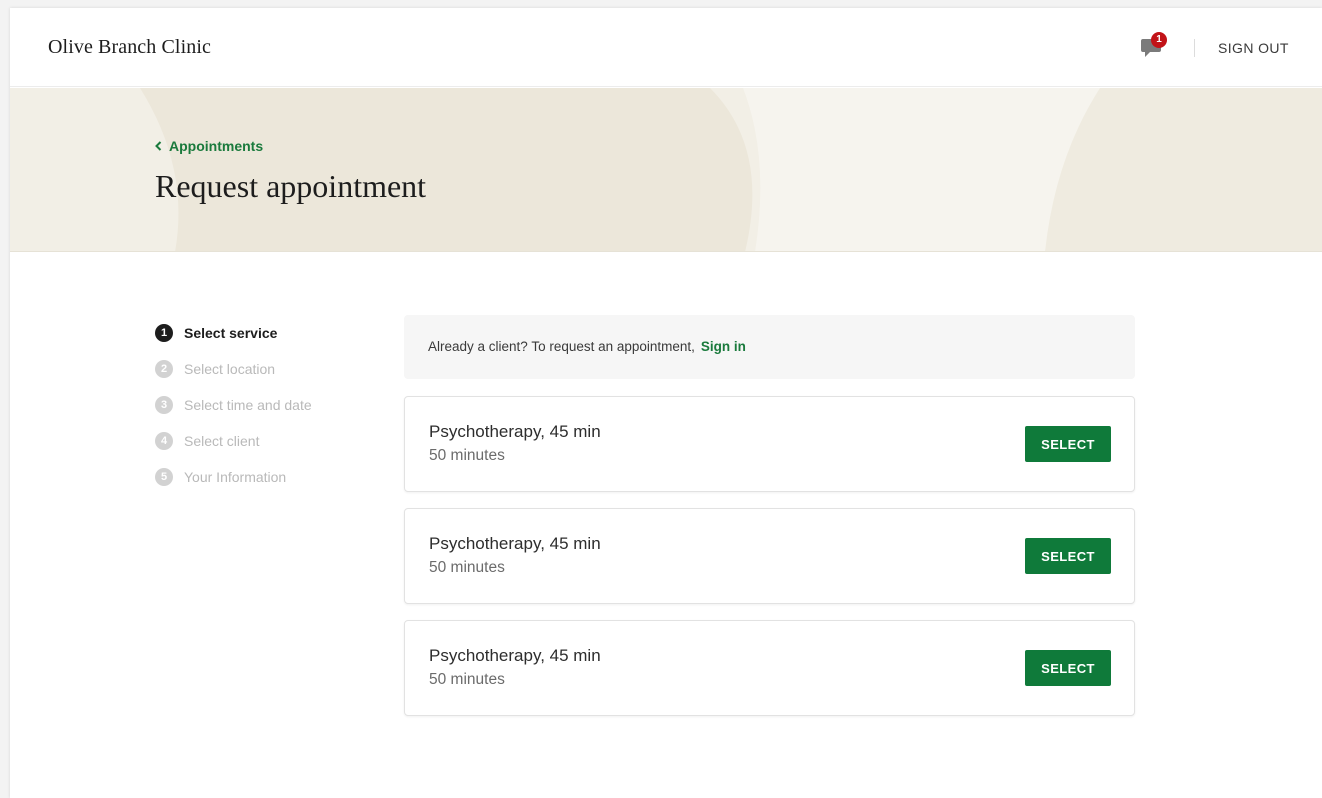 This screenshot has height=798, width=1322. I want to click on step-label: Select client, so click(222, 441).